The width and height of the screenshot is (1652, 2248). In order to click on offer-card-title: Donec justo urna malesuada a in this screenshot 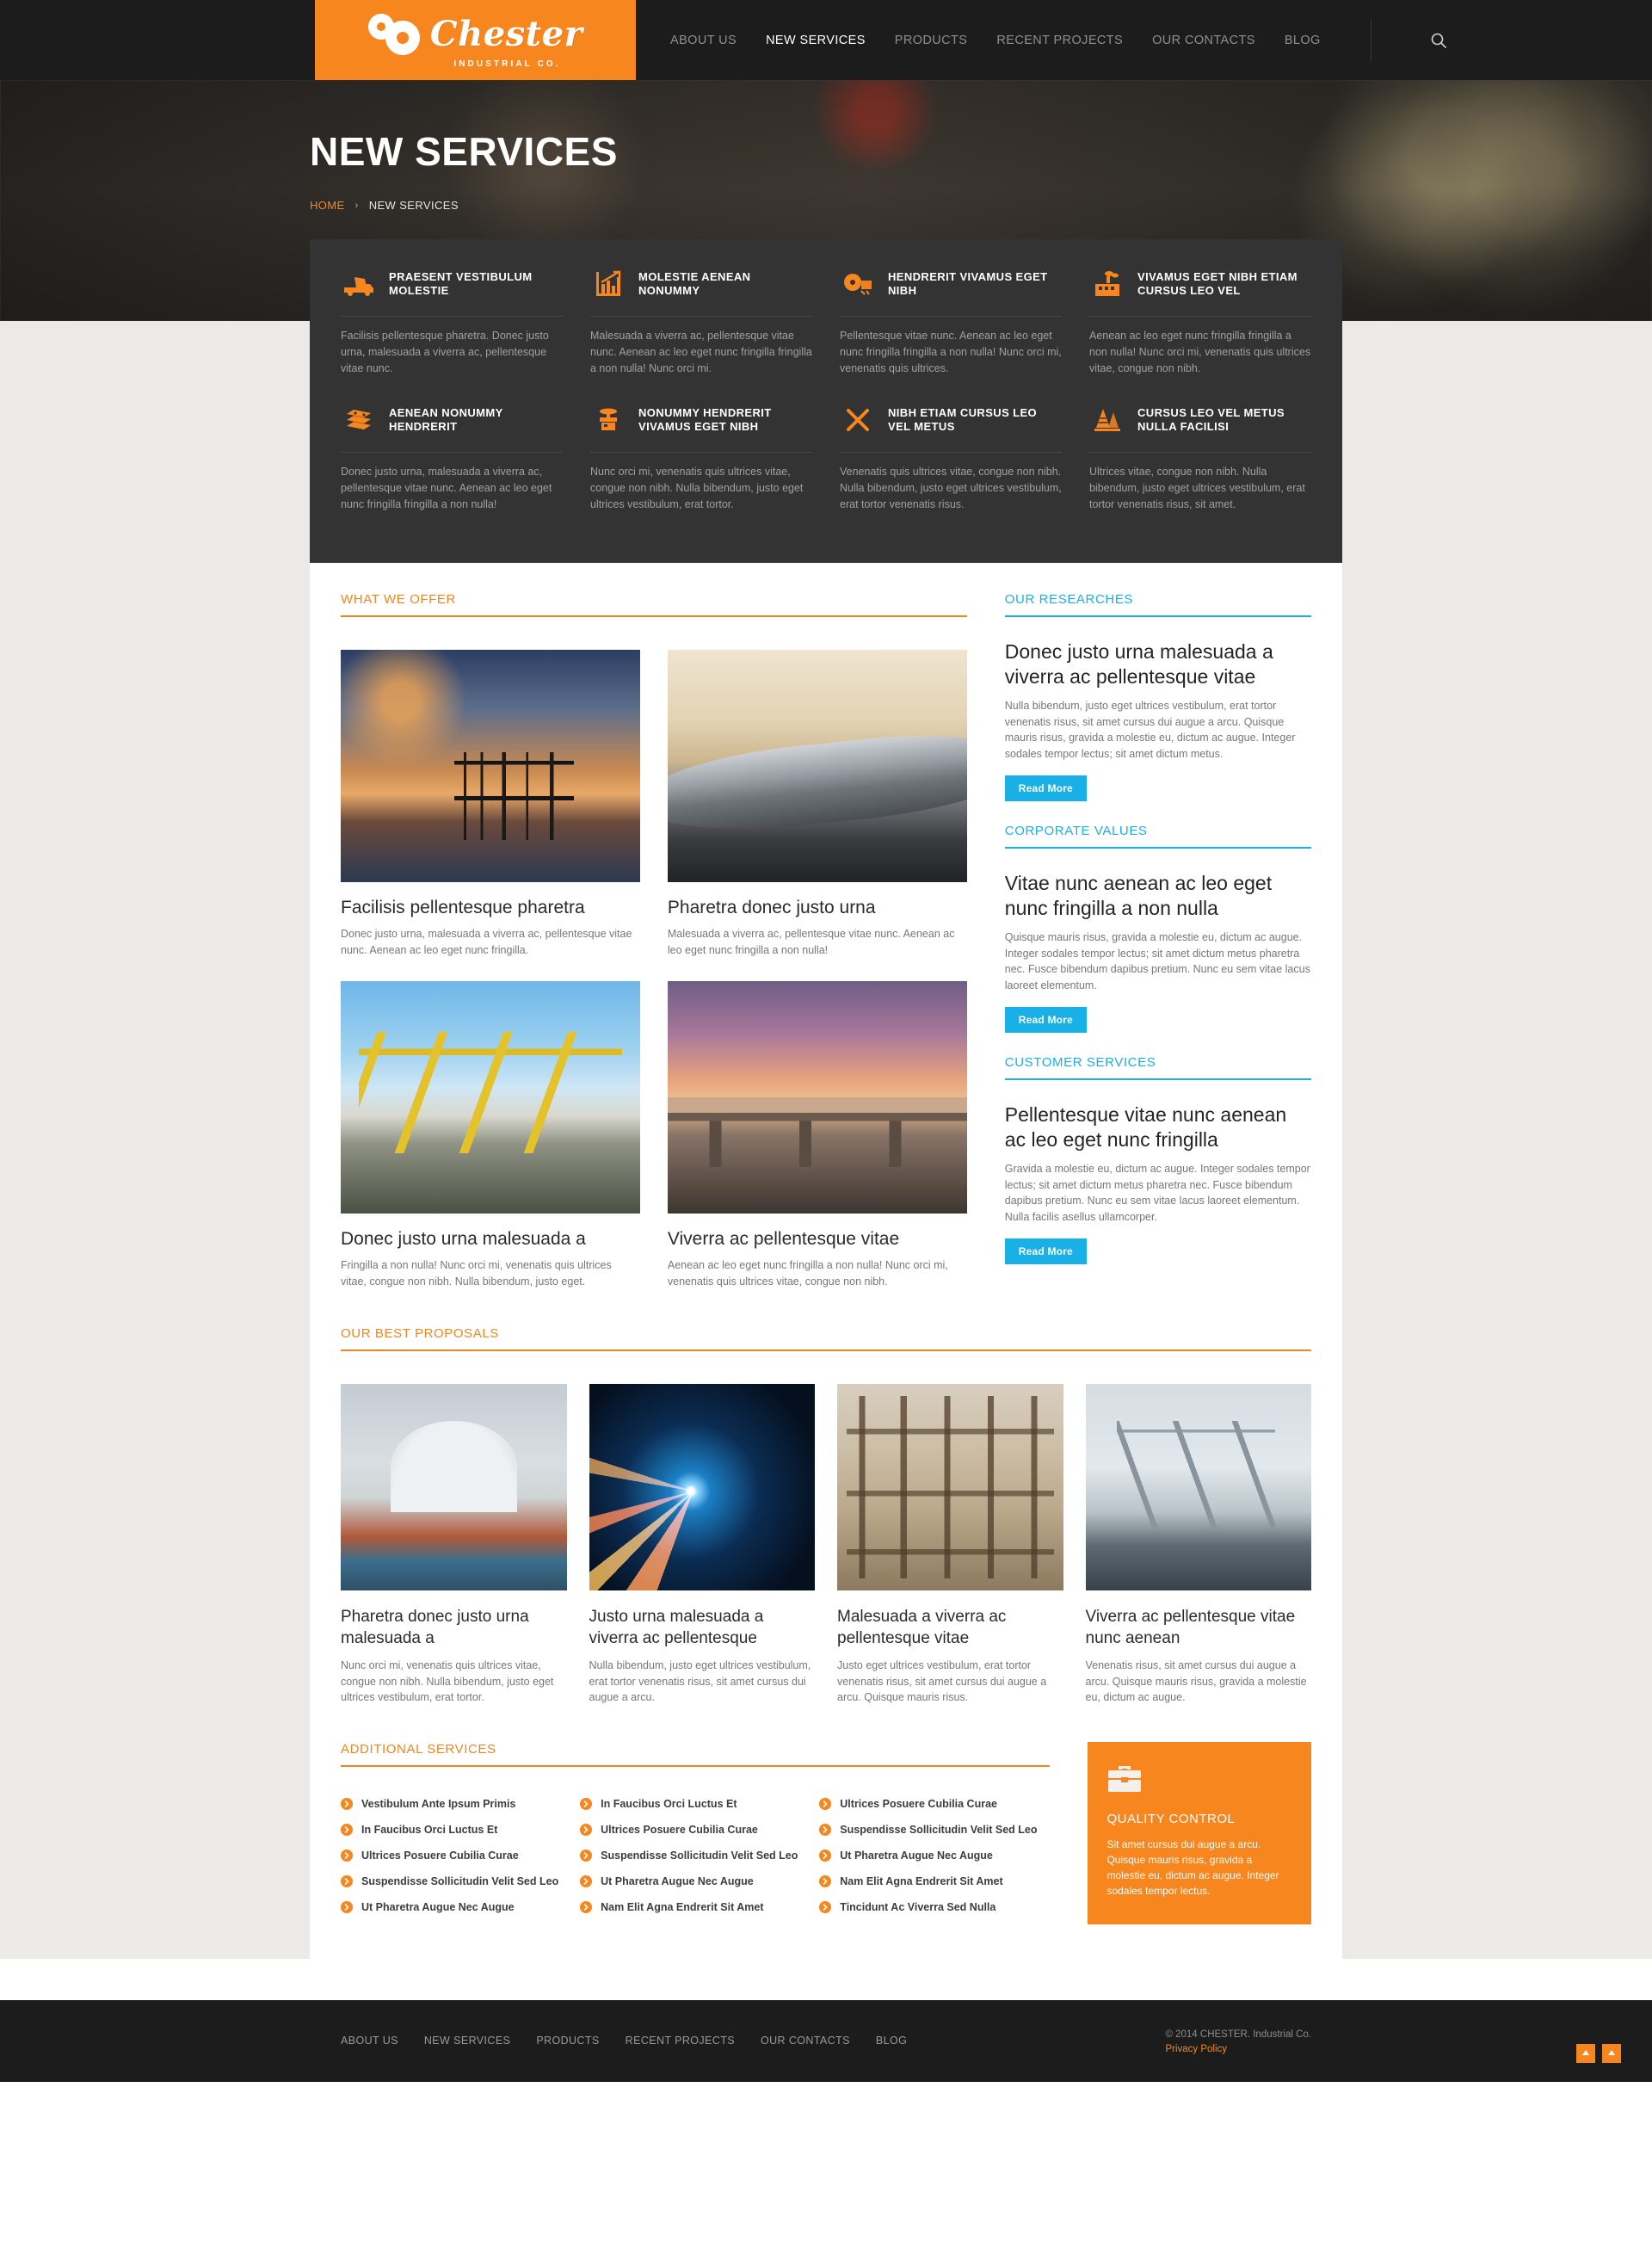, I will do `click(464, 1239)`.